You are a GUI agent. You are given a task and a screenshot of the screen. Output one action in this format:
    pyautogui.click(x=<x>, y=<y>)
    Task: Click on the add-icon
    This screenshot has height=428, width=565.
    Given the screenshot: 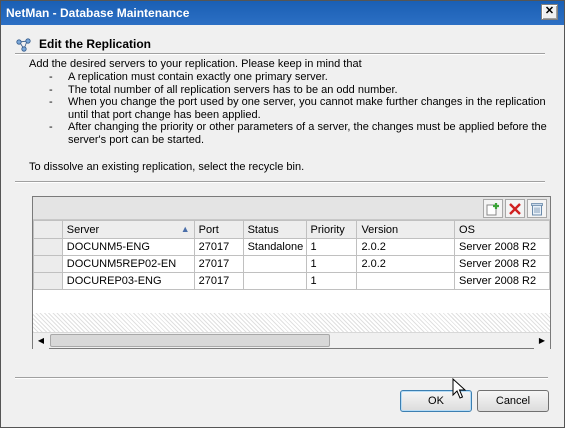 What is the action you would take?
    pyautogui.click(x=492, y=209)
    